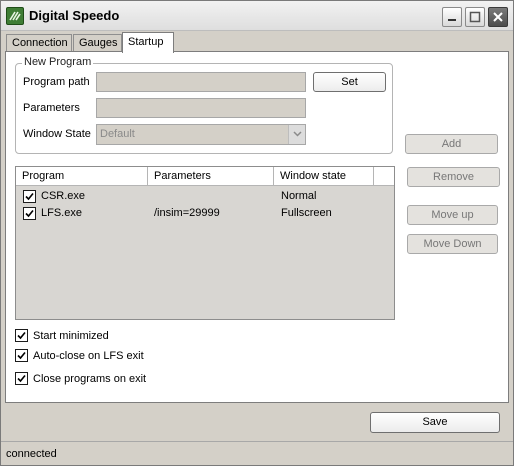  I want to click on window-state-cell: Normal, so click(299, 196).